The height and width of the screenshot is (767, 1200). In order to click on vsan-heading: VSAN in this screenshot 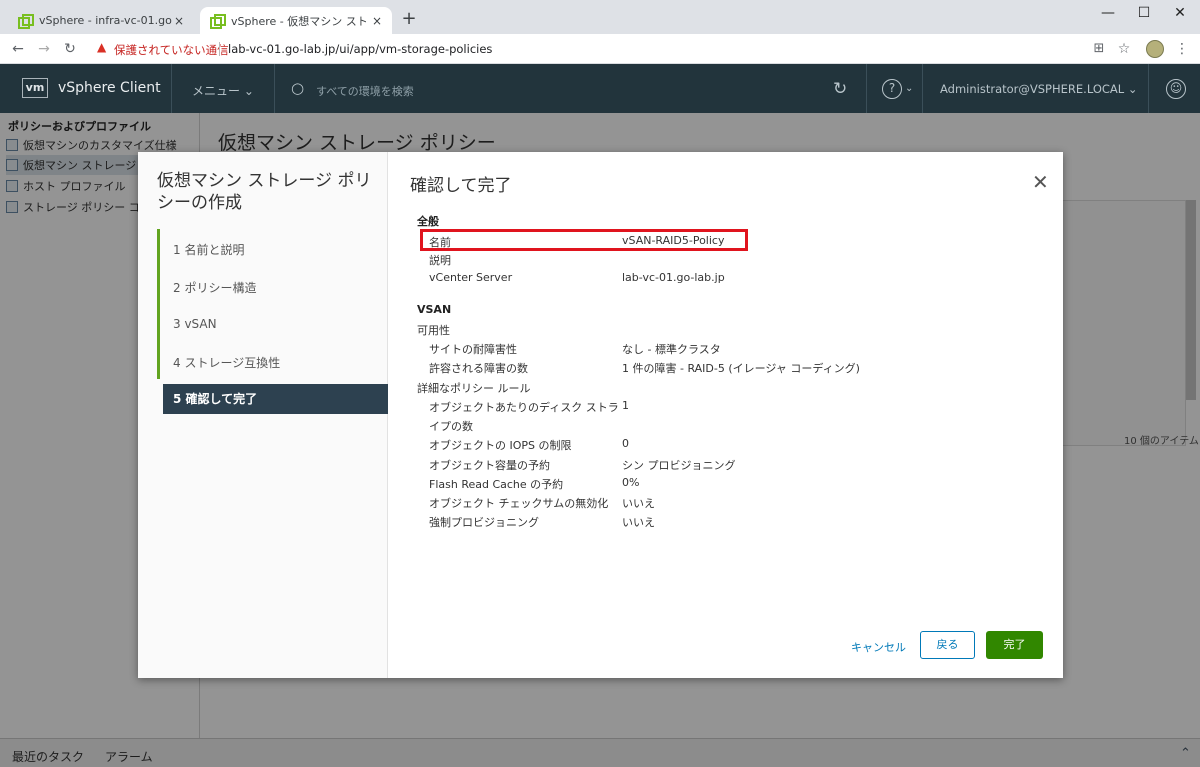, I will do `click(434, 309)`.